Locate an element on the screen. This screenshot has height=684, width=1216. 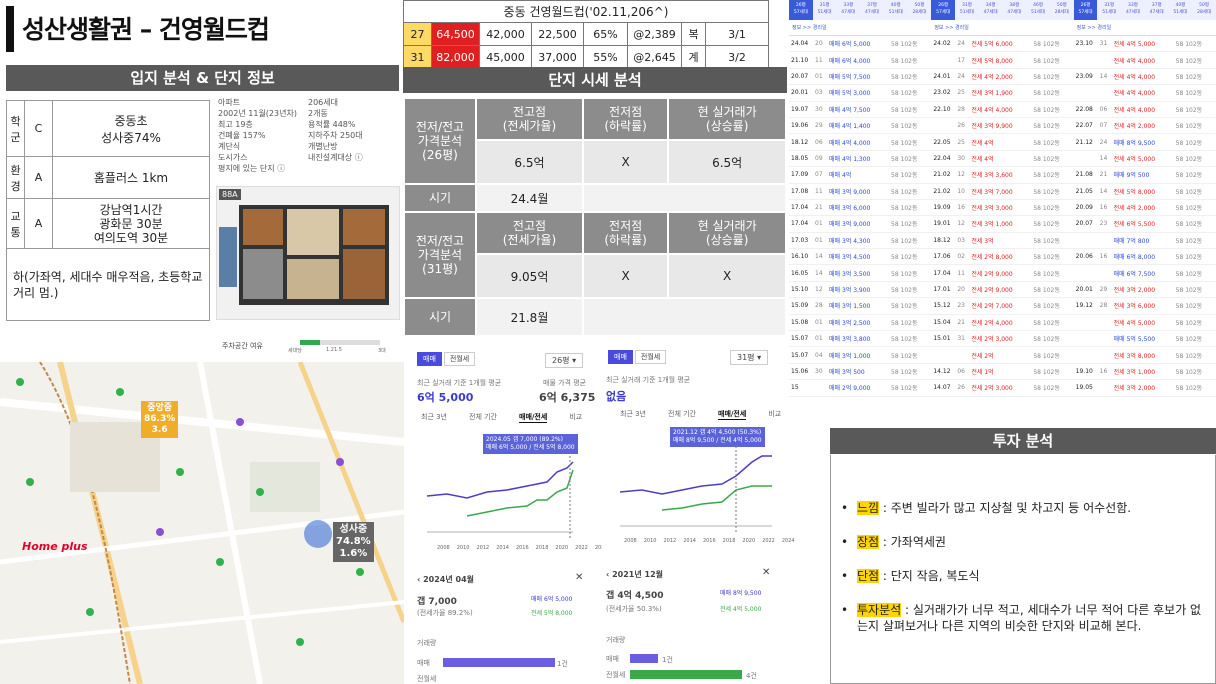
tx-row: 23.02 25 전세 3억 1,900 58 102동 is located at coordinates (1002, 93).